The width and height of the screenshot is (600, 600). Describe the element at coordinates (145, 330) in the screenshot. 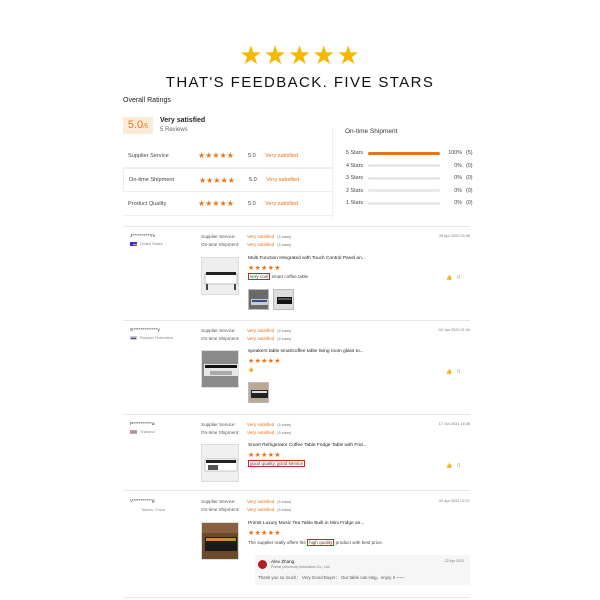

I see `reviewer-name: S*************y` at that location.